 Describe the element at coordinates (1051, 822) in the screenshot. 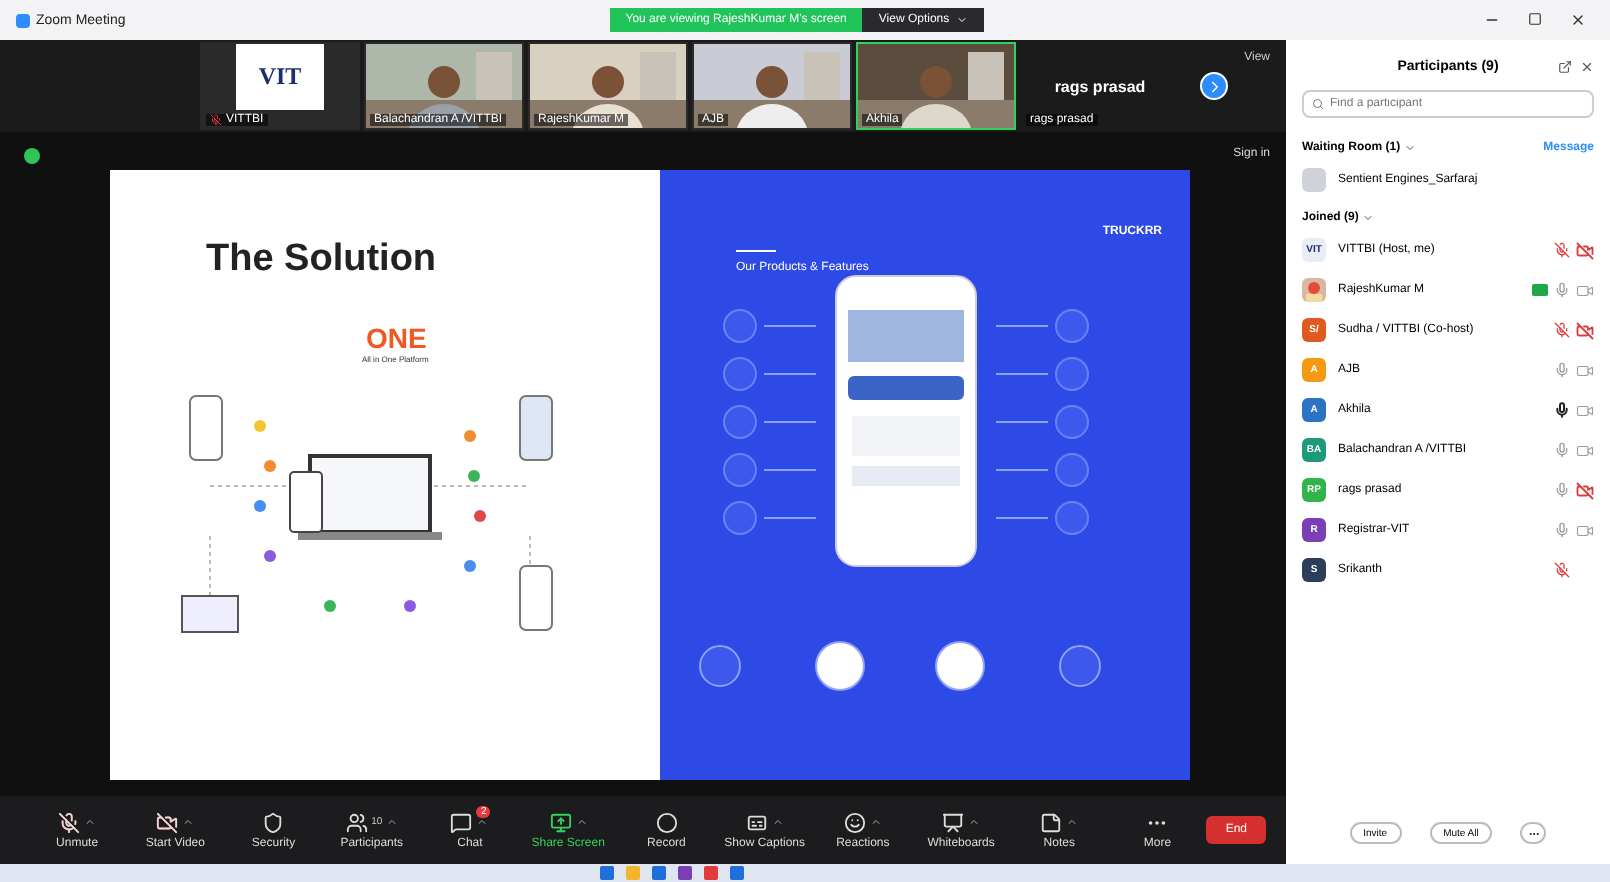

I see `notes-icon` at that location.